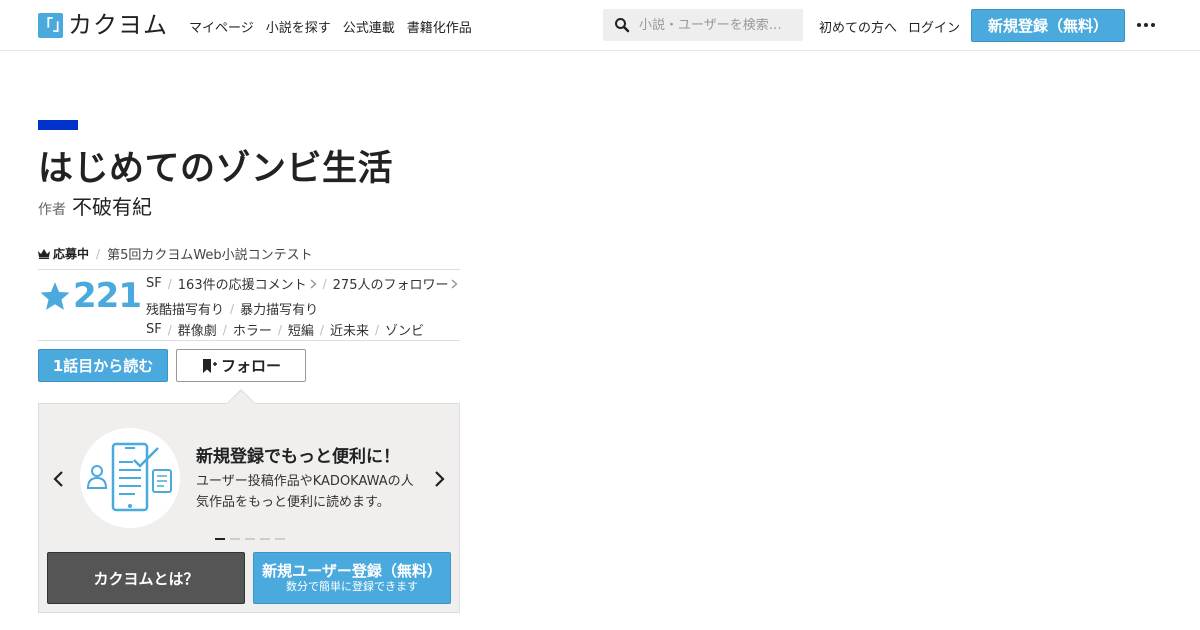  Describe the element at coordinates (352, 571) in the screenshot. I see `register-button-label: 新規ユーザー登録（無料）` at that location.